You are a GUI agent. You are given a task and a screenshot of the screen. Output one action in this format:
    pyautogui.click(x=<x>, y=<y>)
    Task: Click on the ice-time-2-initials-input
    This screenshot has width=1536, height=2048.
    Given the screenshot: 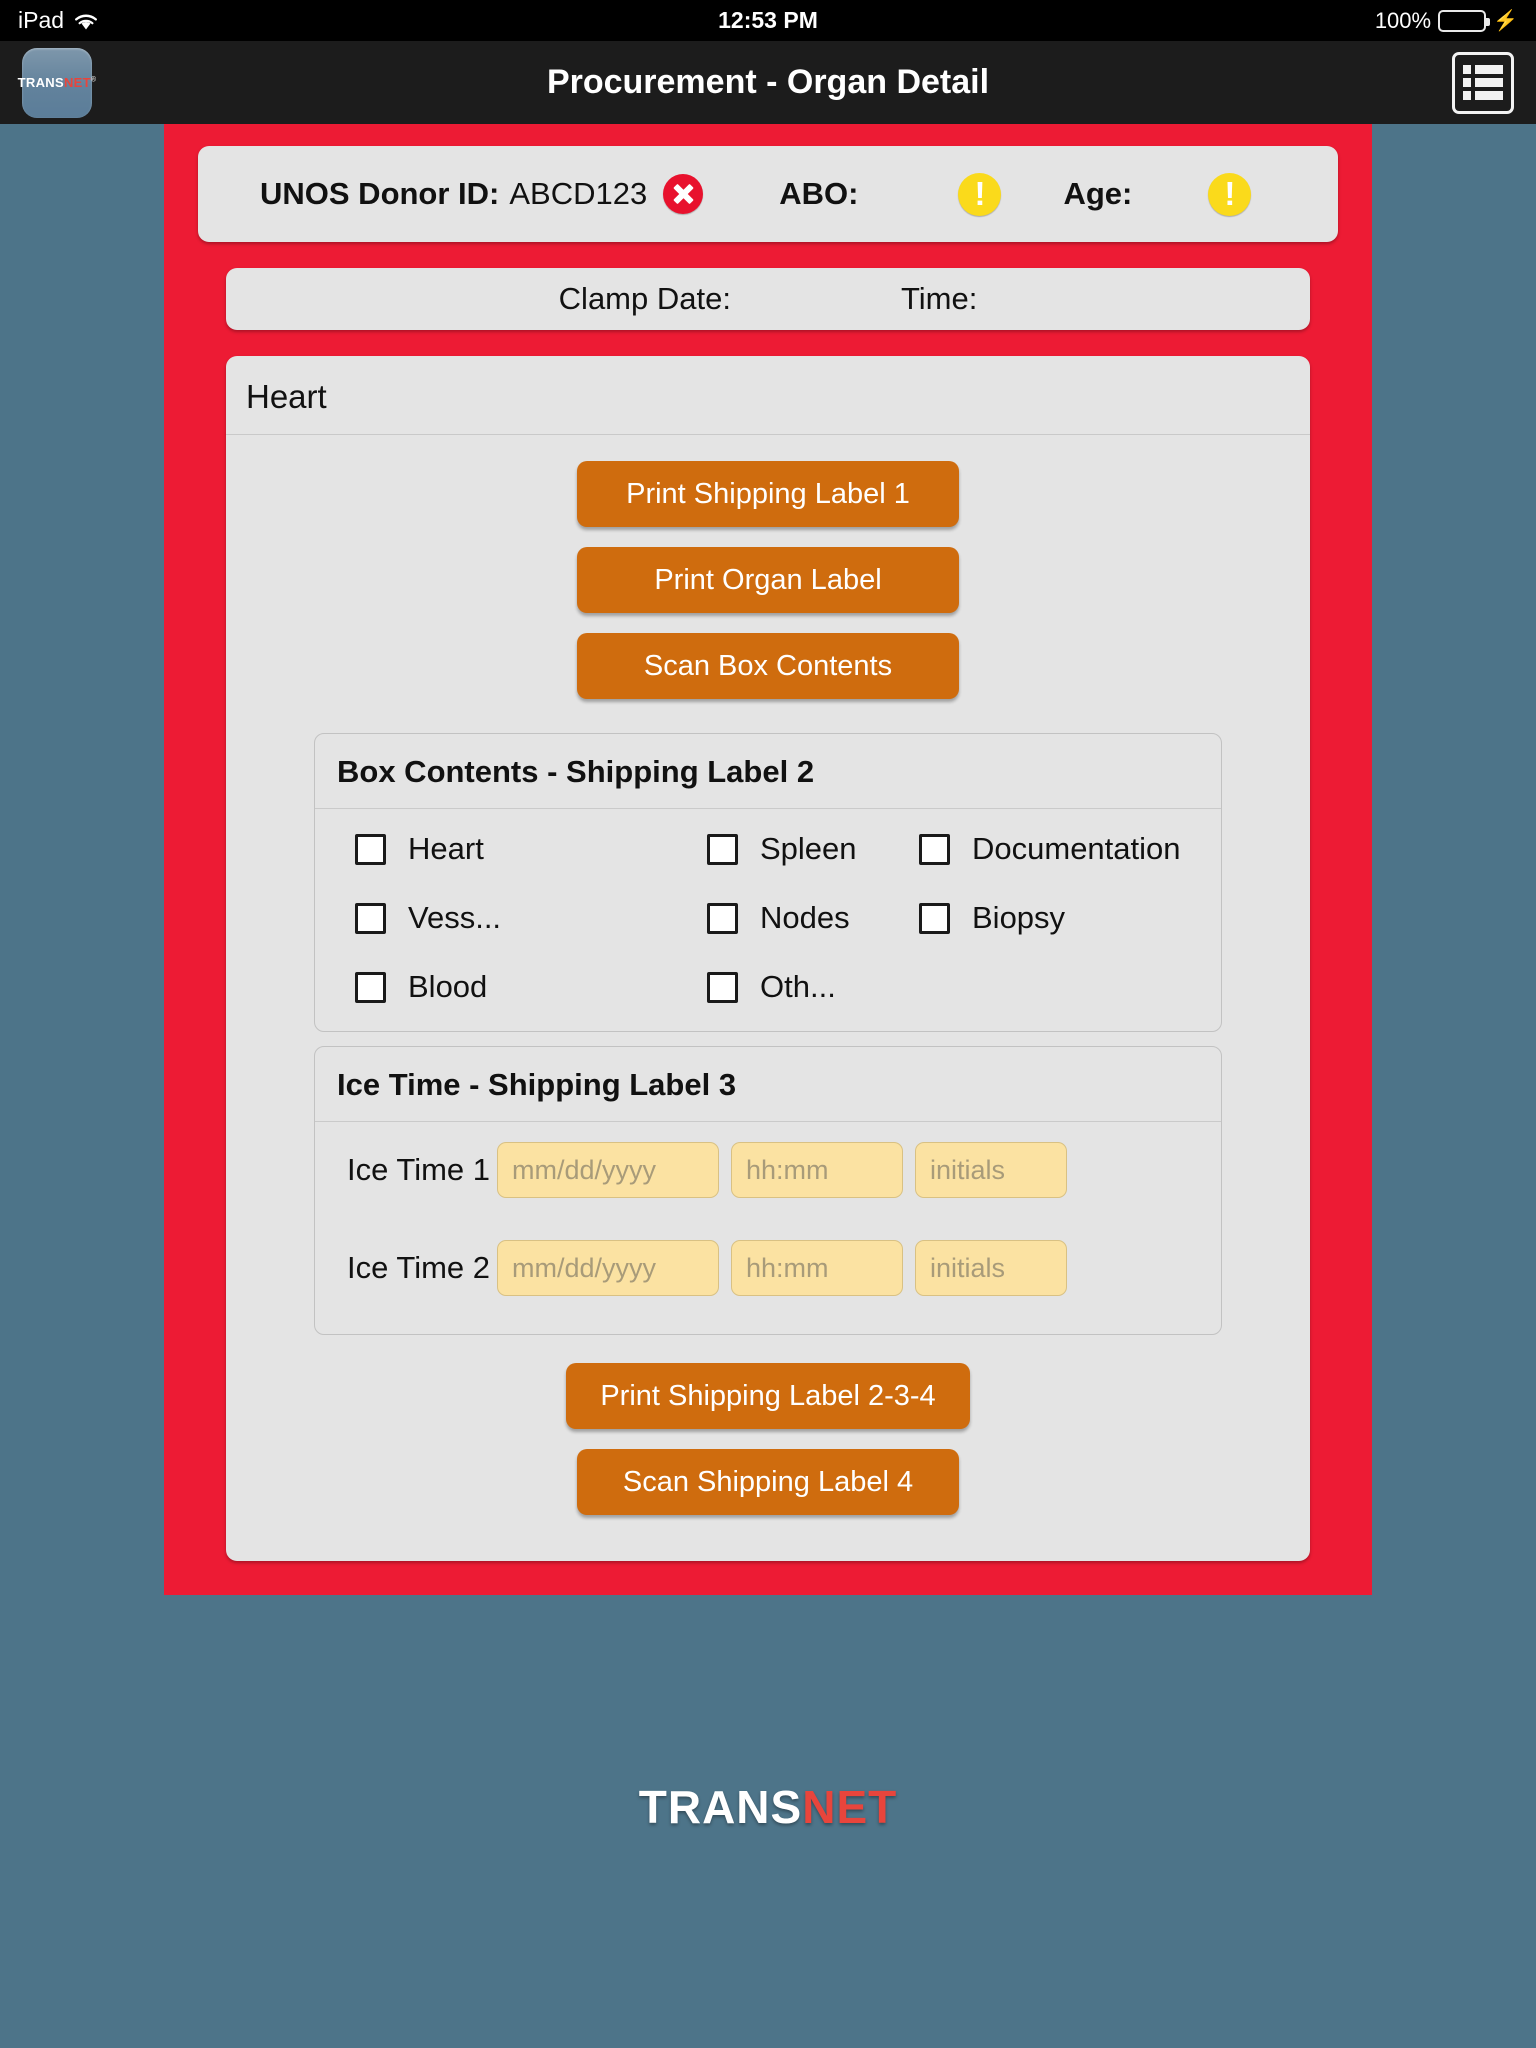 What is the action you would take?
    pyautogui.click(x=991, y=1268)
    